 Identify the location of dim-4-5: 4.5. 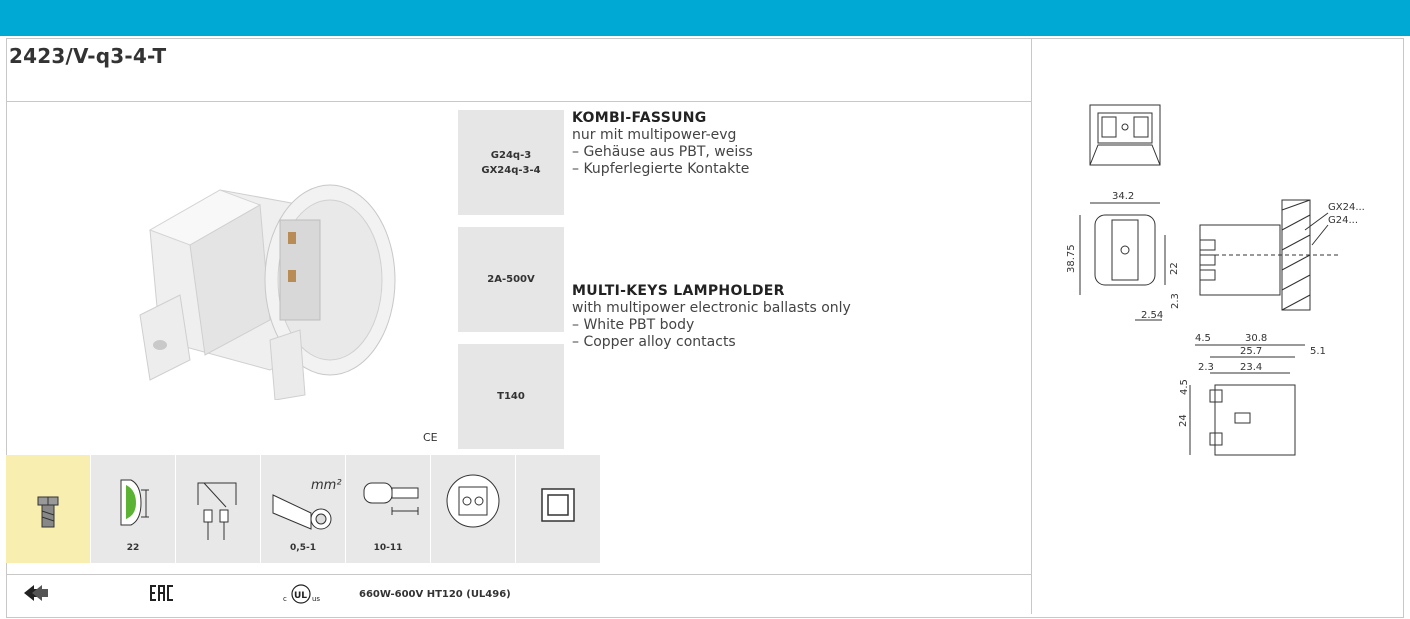
(1203, 338).